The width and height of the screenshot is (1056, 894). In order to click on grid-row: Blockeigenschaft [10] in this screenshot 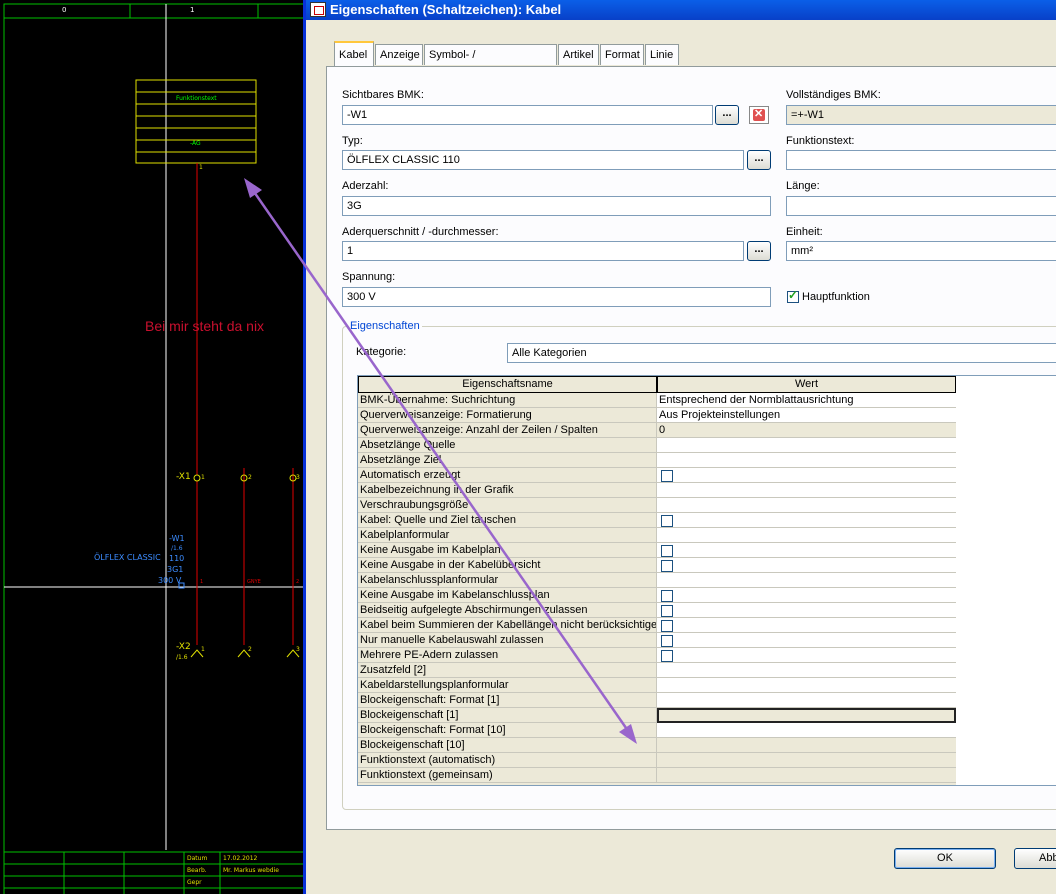, I will do `click(657, 745)`.